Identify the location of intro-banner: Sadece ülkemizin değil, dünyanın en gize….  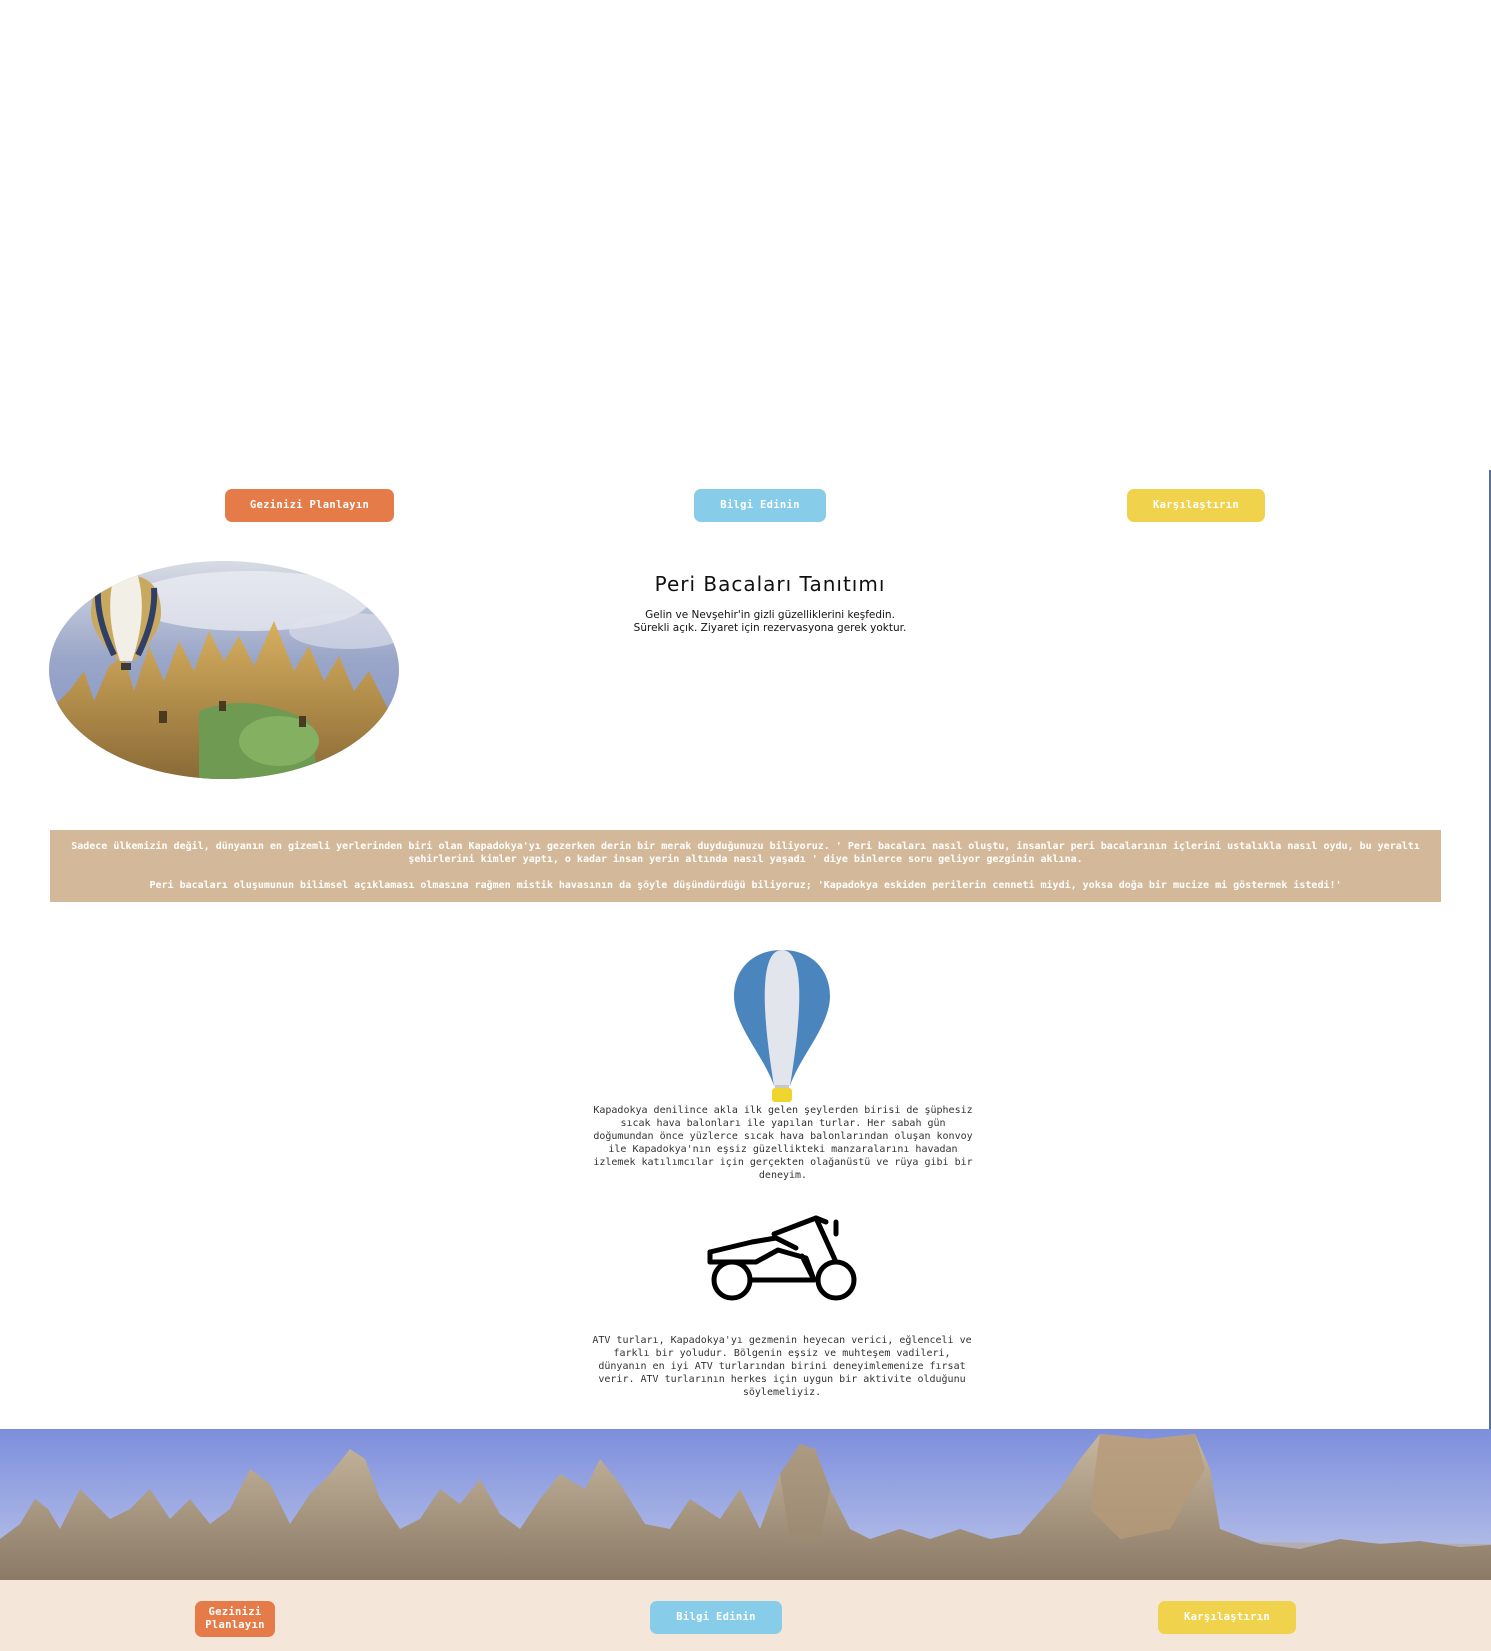
(745, 866).